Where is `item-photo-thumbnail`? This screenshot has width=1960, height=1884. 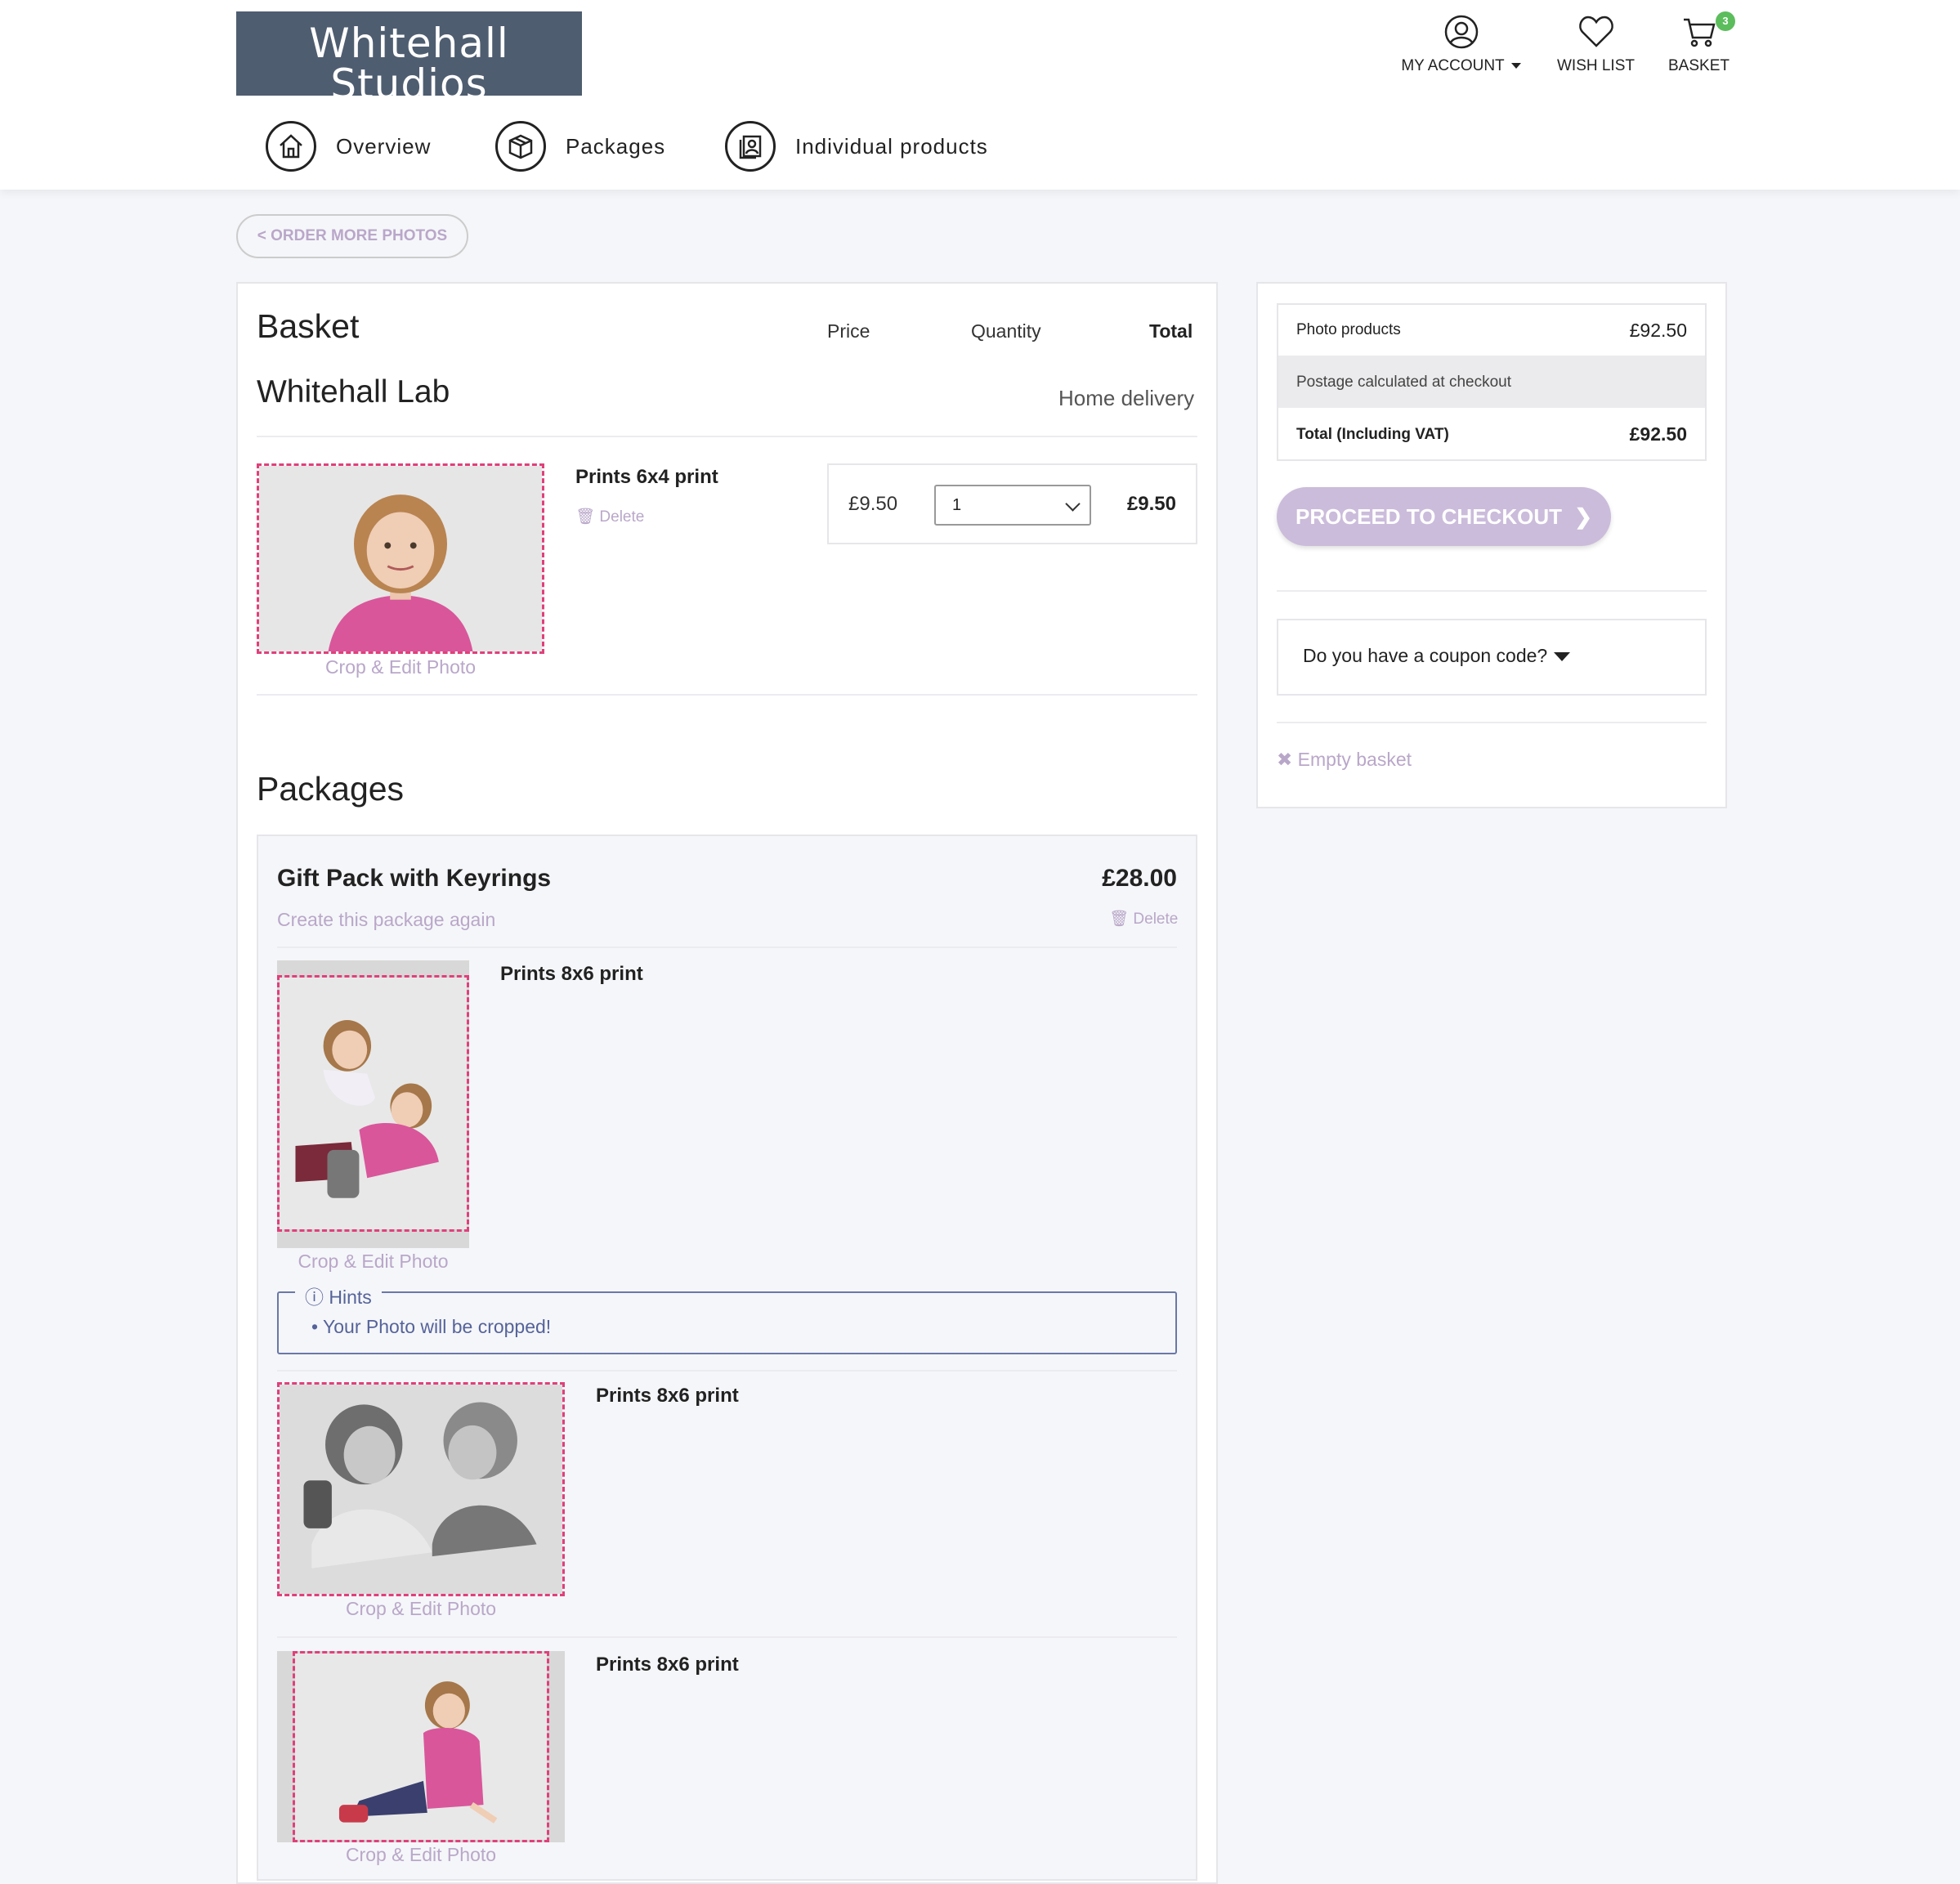
item-photo-thumbnail is located at coordinates (400, 558).